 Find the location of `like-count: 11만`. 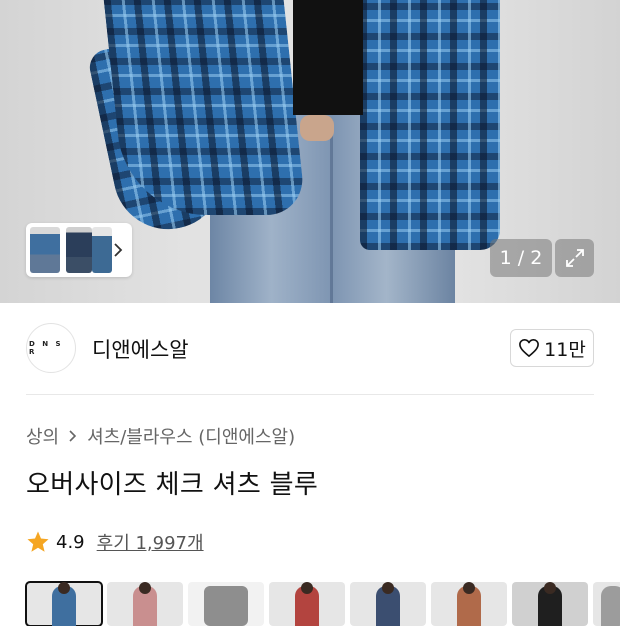

like-count: 11만 is located at coordinates (565, 349).